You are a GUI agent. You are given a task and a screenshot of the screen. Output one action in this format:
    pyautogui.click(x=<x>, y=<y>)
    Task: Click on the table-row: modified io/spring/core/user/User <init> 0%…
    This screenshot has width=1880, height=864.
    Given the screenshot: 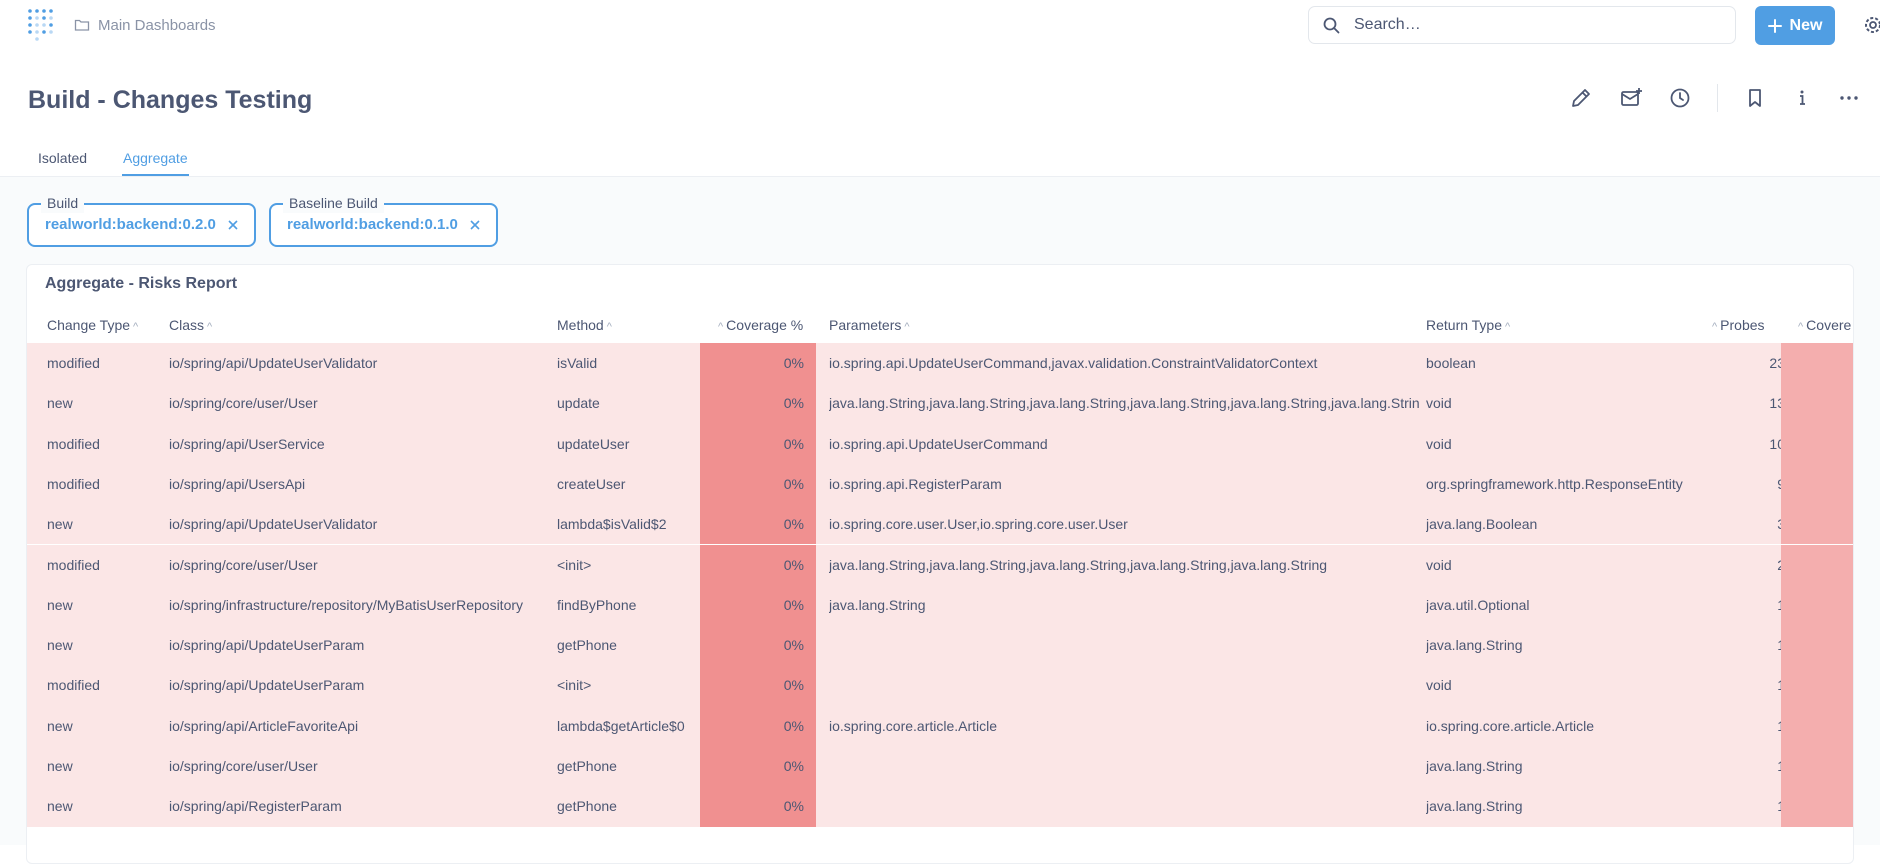 What is the action you would take?
    pyautogui.click(x=940, y=564)
    